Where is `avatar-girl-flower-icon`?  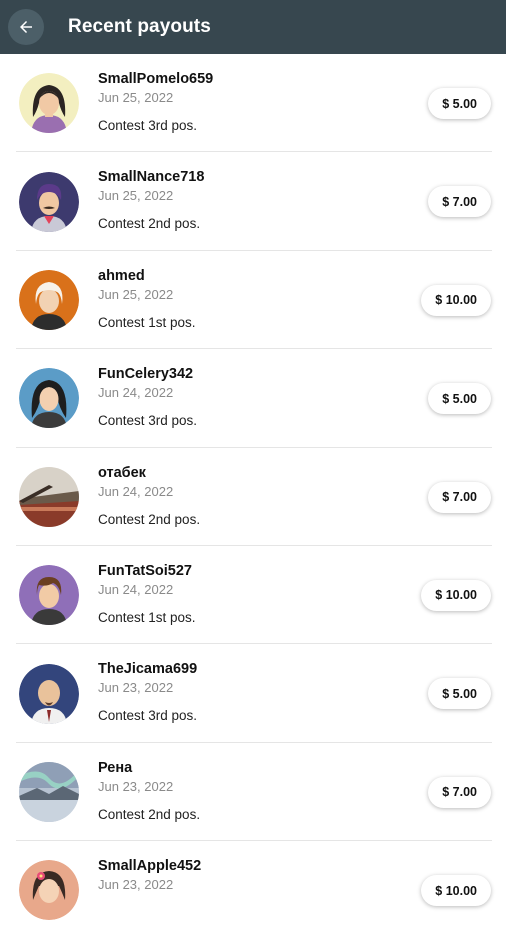 avatar-girl-flower-icon is located at coordinates (49, 890).